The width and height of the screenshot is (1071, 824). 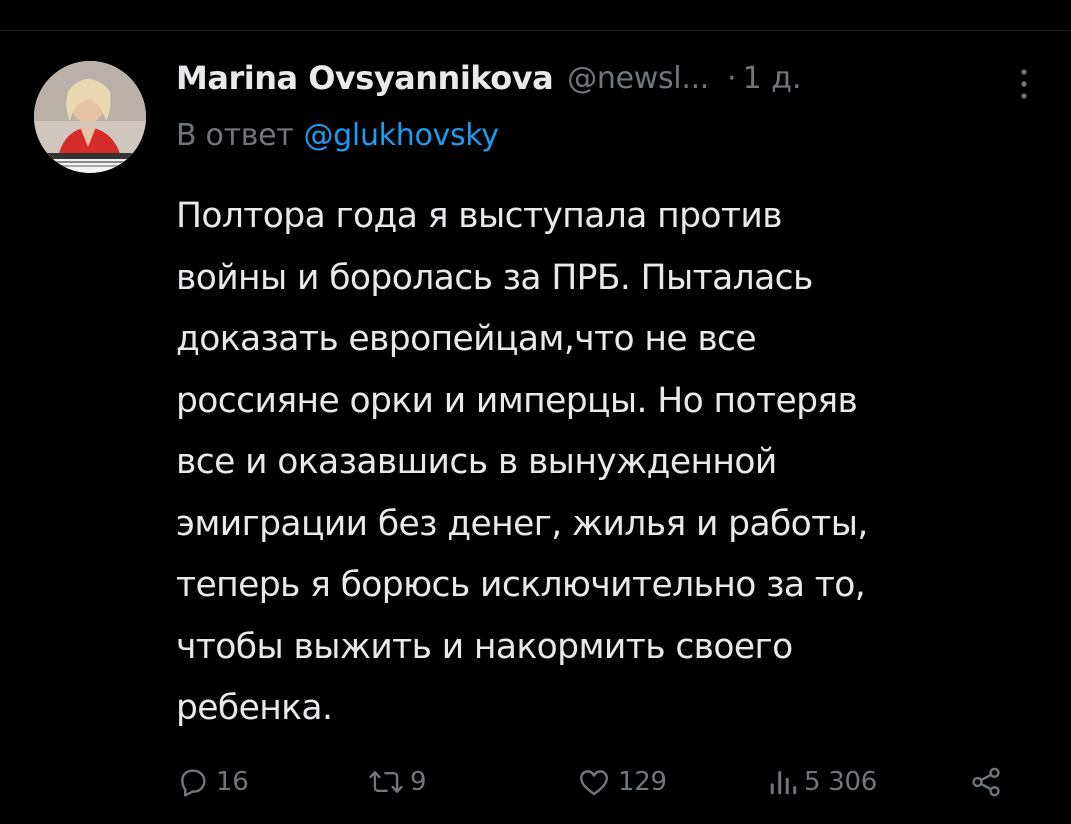 What do you see at coordinates (783, 782) in the screenshot?
I see `views-icon` at bounding box center [783, 782].